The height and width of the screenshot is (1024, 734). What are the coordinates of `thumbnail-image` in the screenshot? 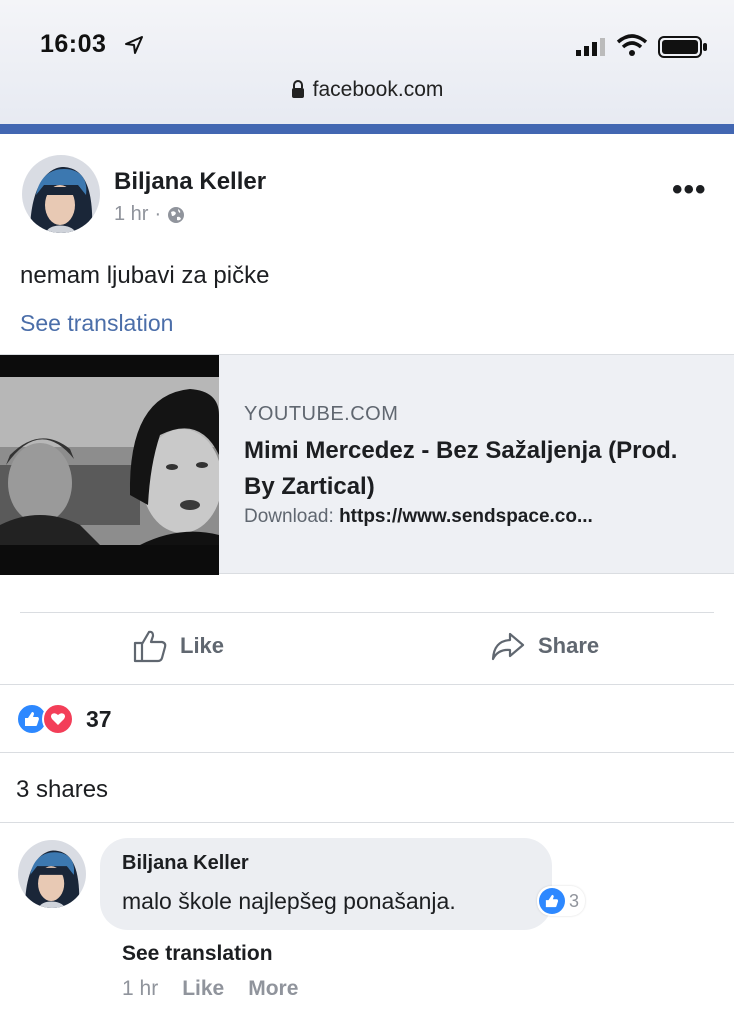 It's located at (109, 465).